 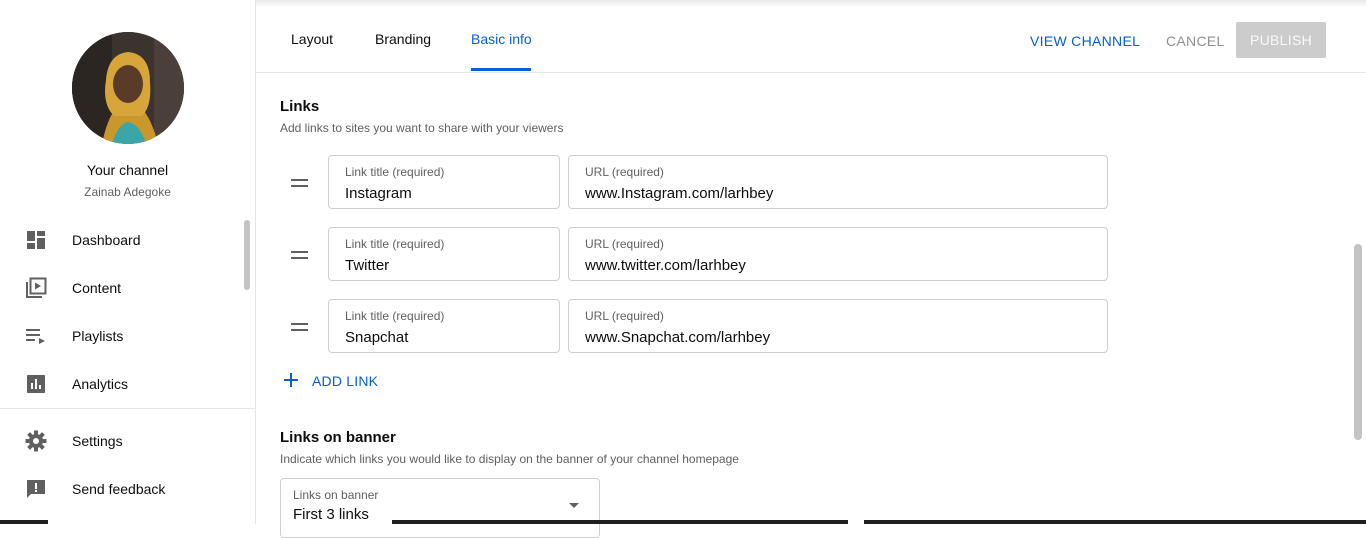 I want to click on dashboard-icon, so click(x=36, y=240).